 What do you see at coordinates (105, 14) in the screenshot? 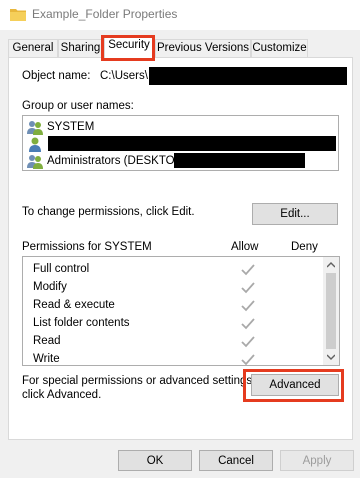
I see `window-title: Example_Folder Properties` at bounding box center [105, 14].